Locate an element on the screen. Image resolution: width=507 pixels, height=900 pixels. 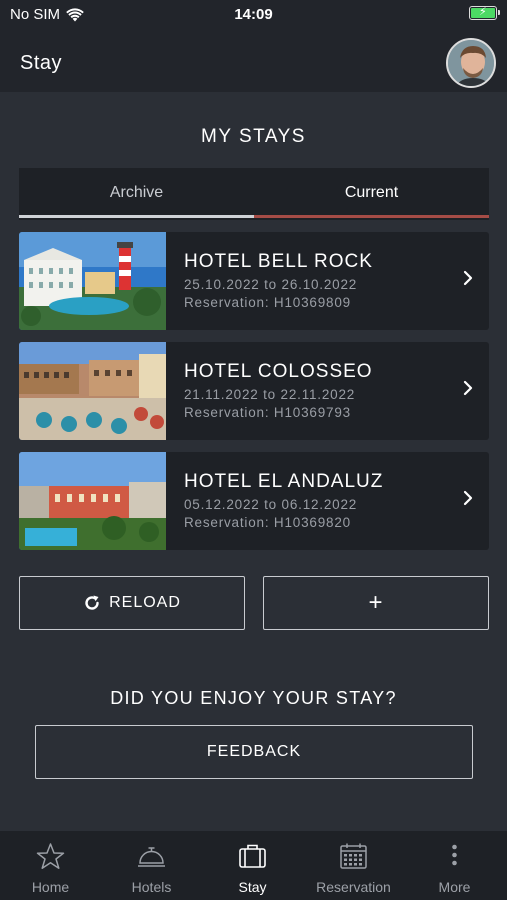
tabbar-item-home: Home is located at coordinates (50, 865).